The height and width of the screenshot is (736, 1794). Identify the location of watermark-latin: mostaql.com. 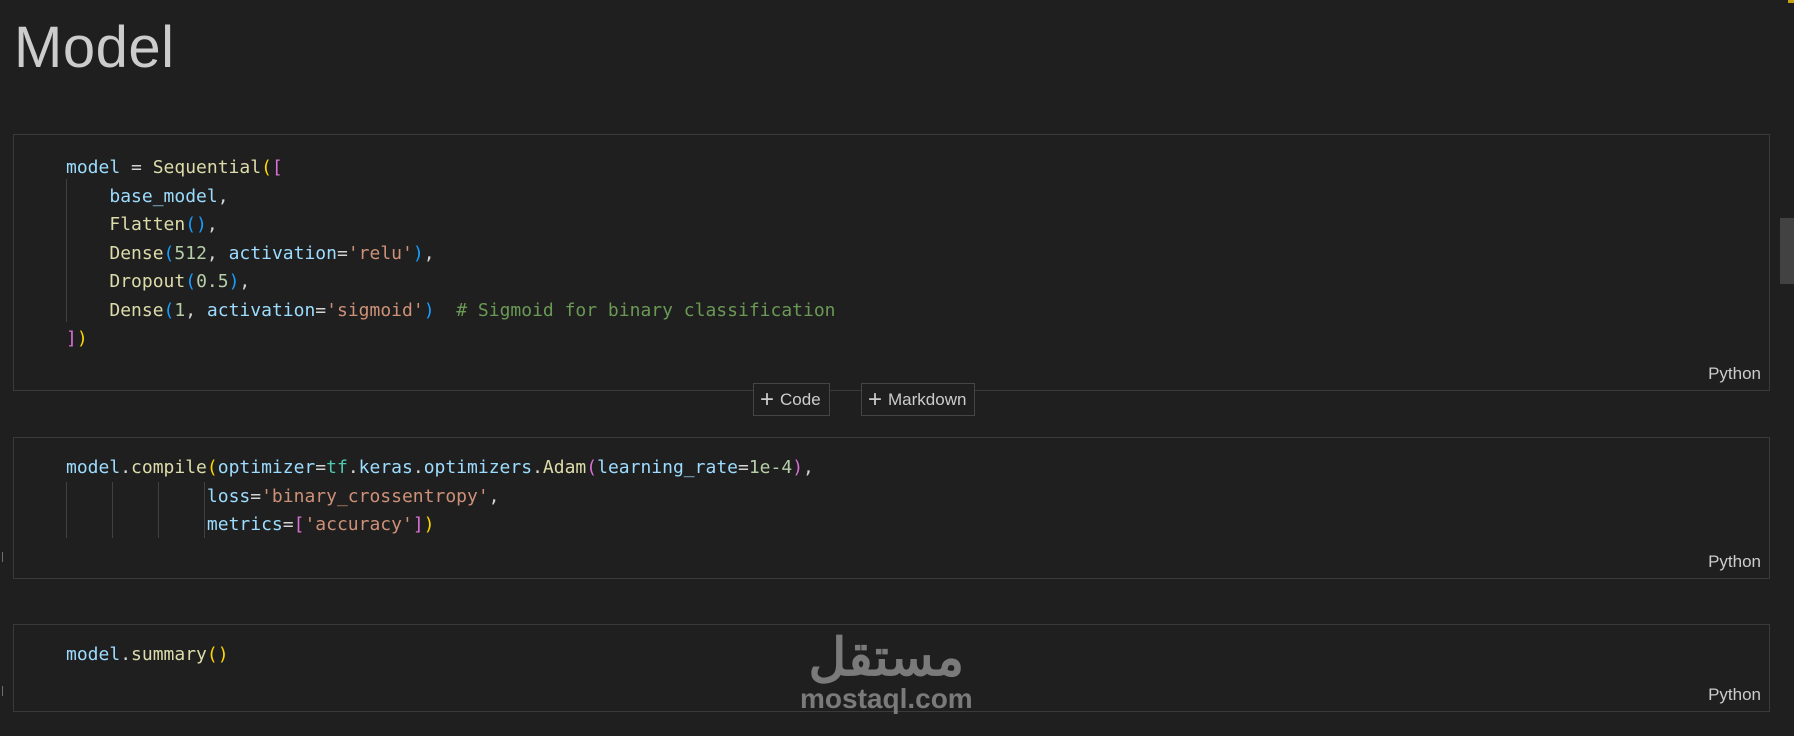
(886, 698).